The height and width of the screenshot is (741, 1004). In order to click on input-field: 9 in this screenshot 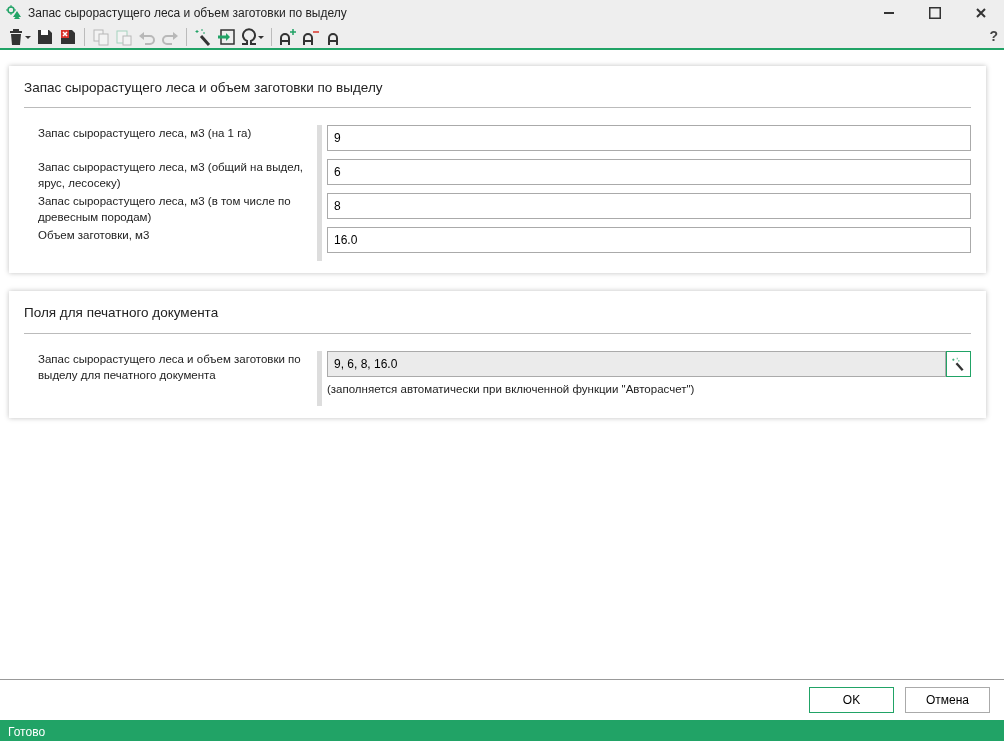, I will do `click(649, 138)`.